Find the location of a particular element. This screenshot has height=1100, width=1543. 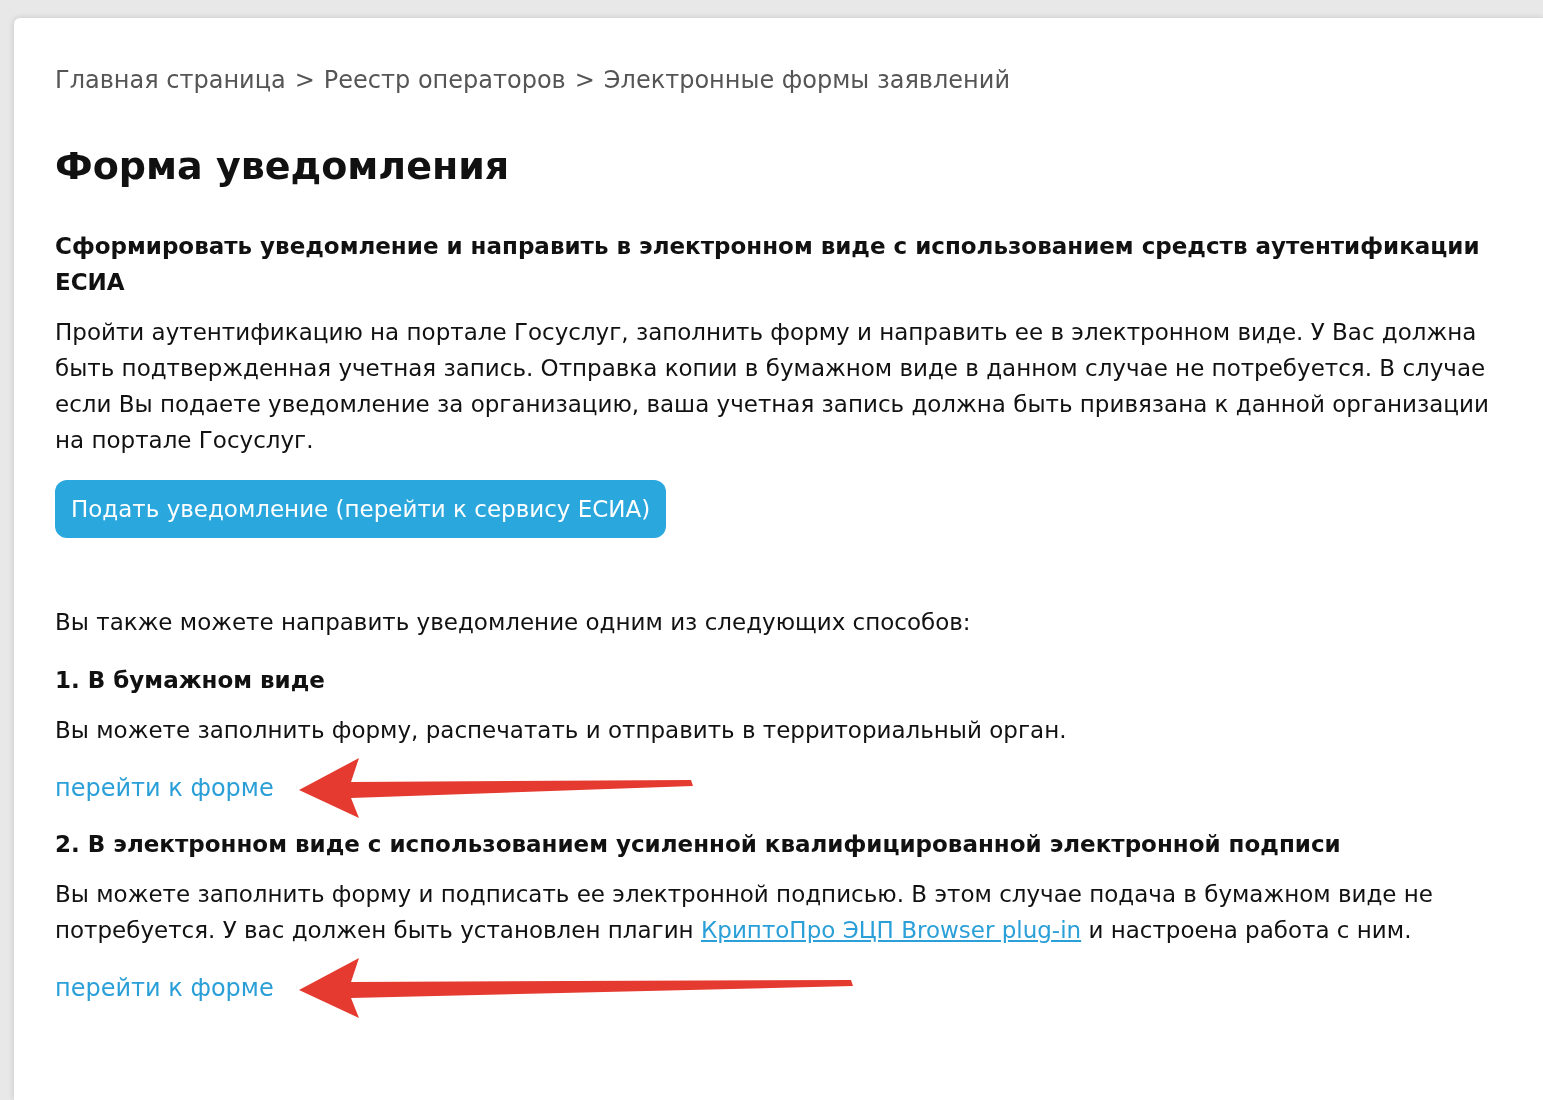

method-heading: 1. В бумажном виде is located at coordinates (190, 680).